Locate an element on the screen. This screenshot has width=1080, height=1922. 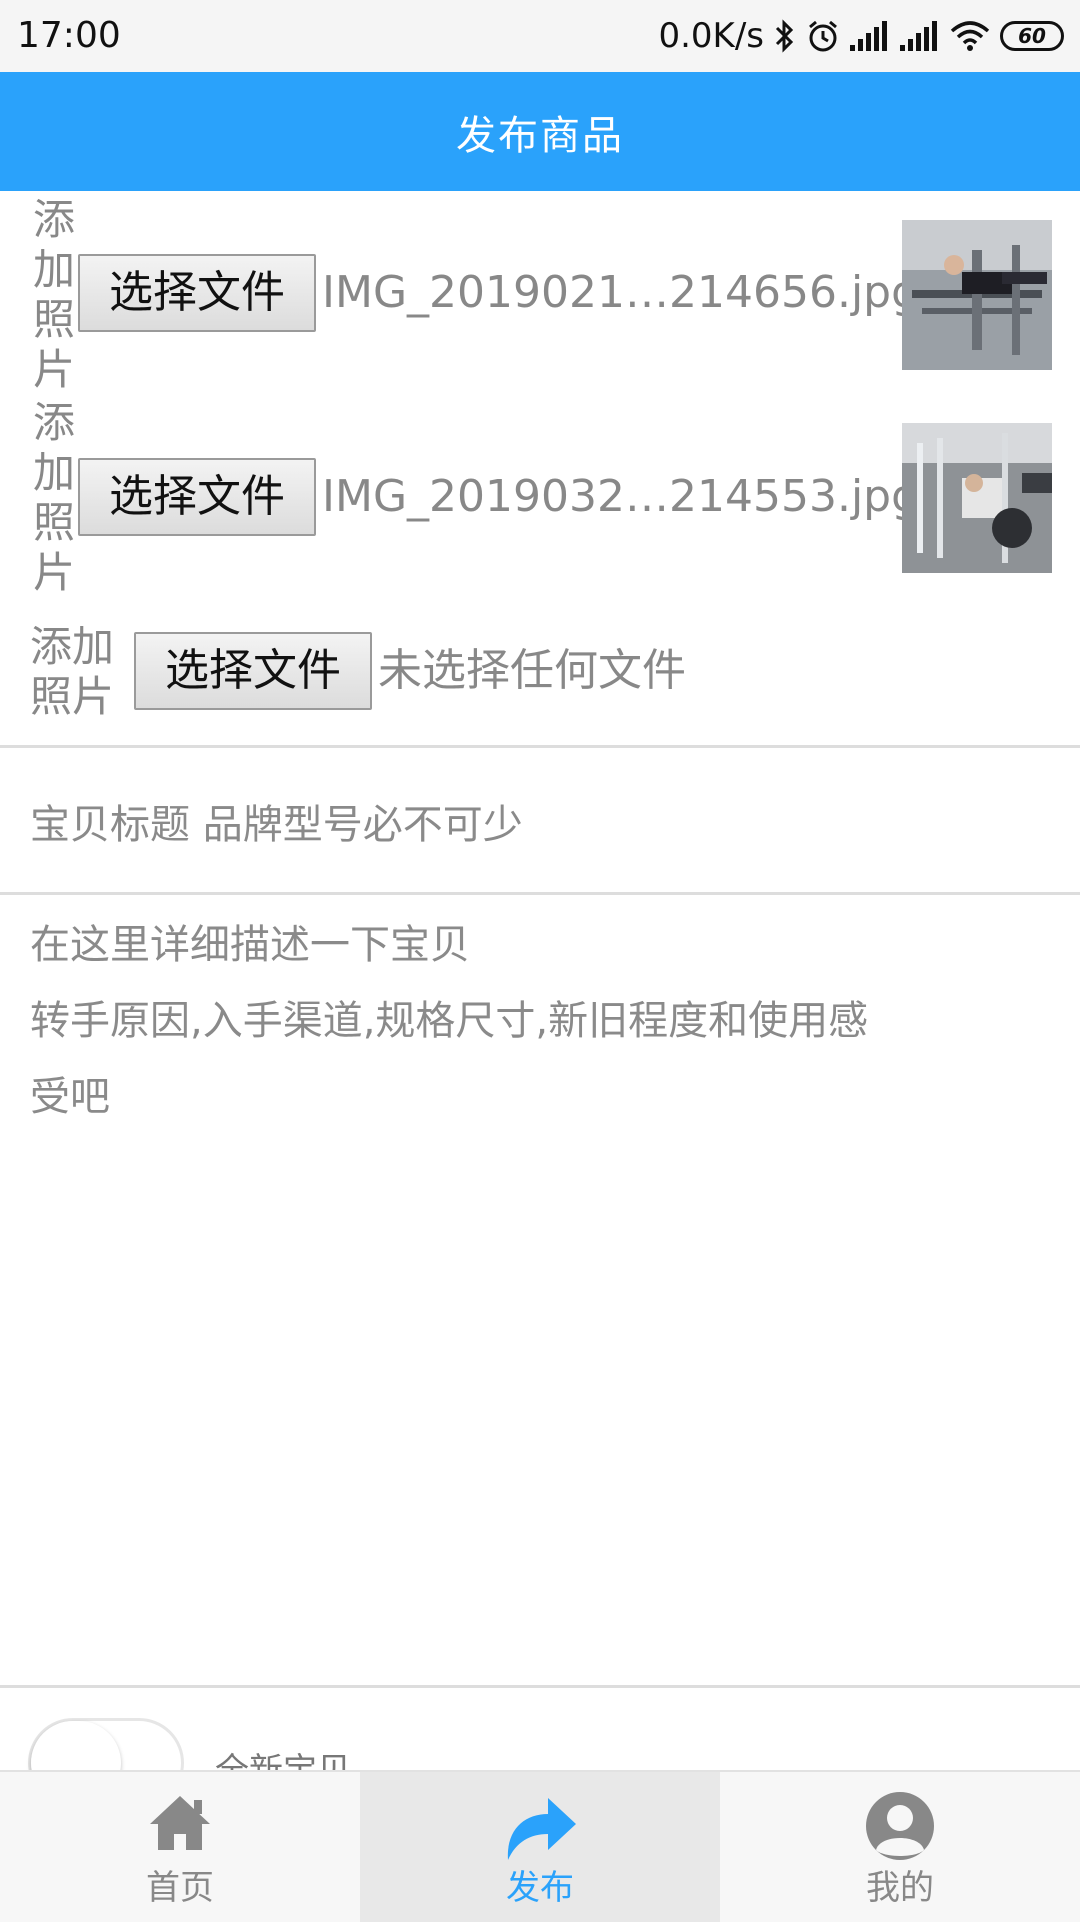
nav-item-home: 首页 is located at coordinates (180, 1847).